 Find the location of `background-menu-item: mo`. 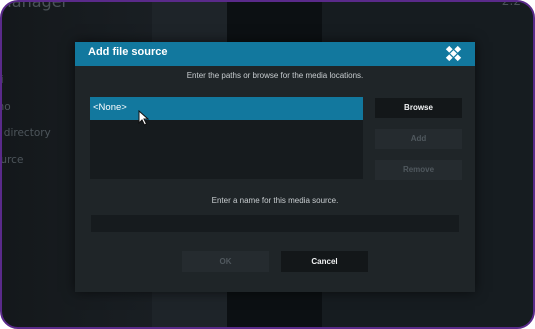

background-menu-item: mo is located at coordinates (6, 107).